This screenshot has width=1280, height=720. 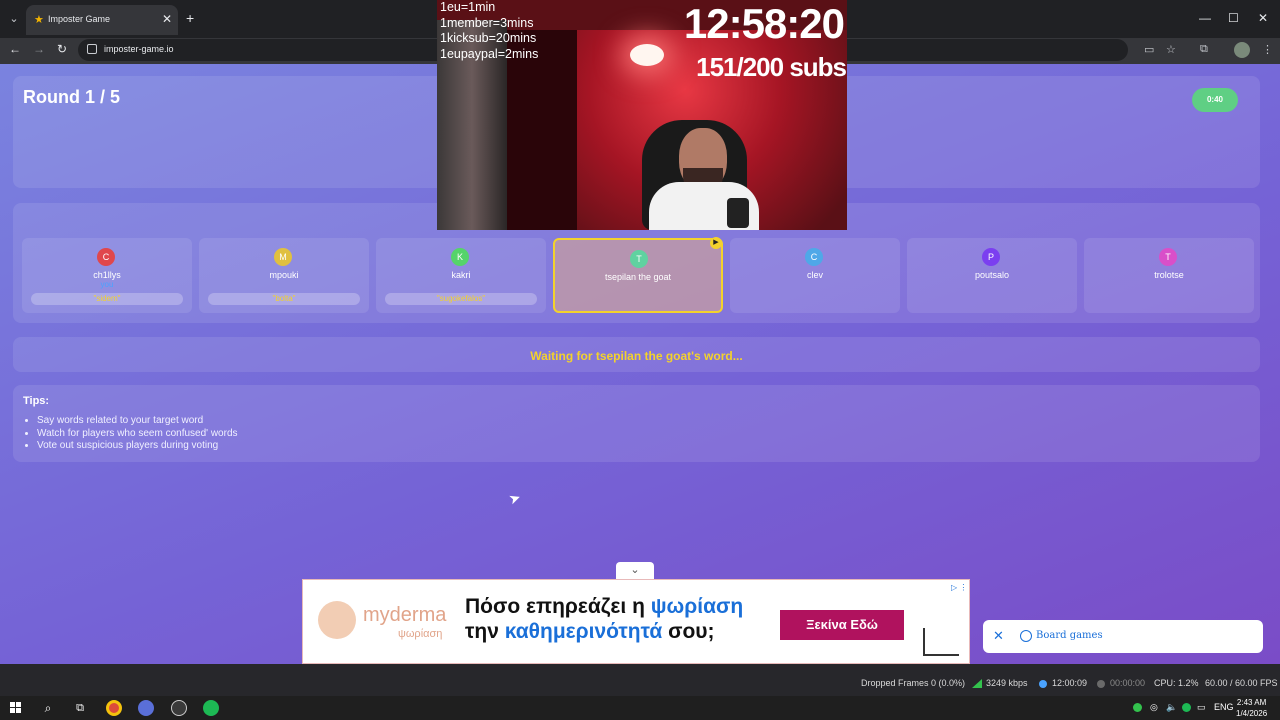 What do you see at coordinates (488, 38) in the screenshot?
I see `donation-line: 1kicksub=20mins` at bounding box center [488, 38].